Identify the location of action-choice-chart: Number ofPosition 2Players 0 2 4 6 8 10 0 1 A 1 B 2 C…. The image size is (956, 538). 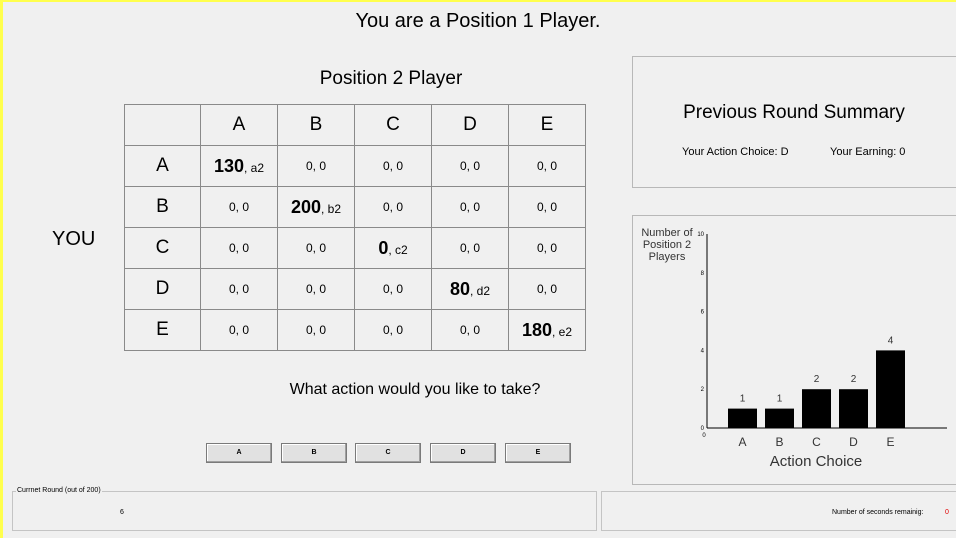
(794, 348).